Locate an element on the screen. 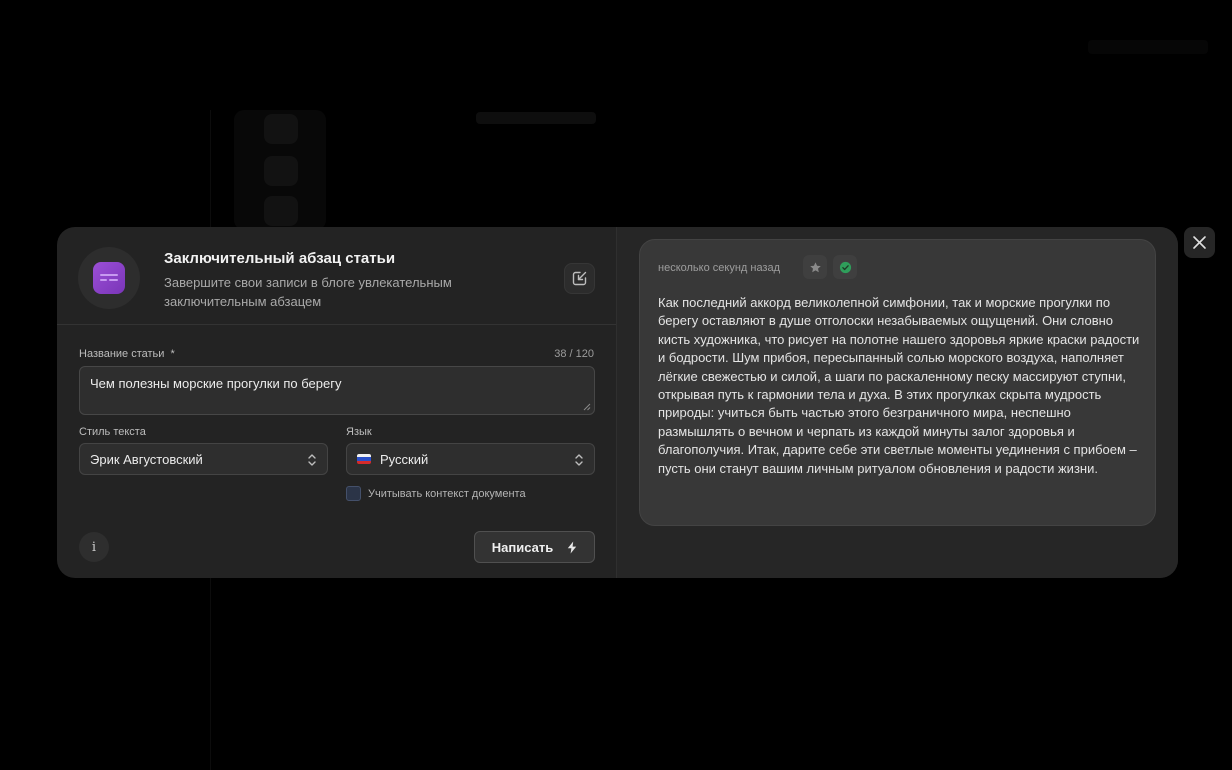 The width and height of the screenshot is (1232, 770). app-icon-wrapper is located at coordinates (109, 278).